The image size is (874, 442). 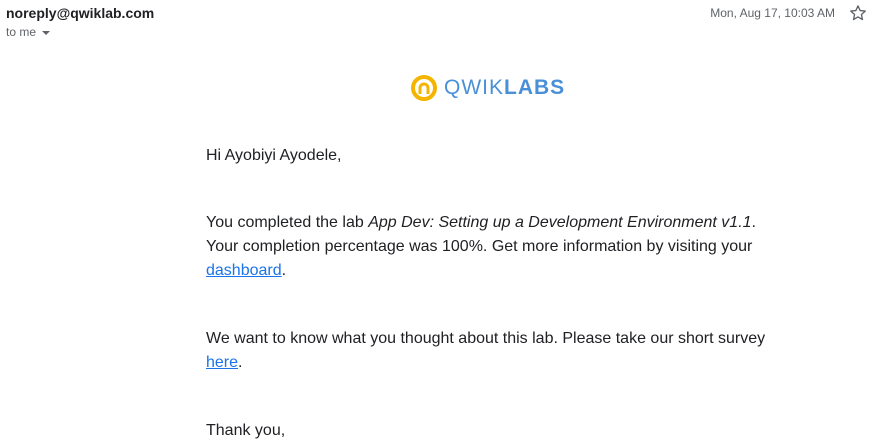 I want to click on para1-prefix: You completed the lab, so click(x=287, y=222).